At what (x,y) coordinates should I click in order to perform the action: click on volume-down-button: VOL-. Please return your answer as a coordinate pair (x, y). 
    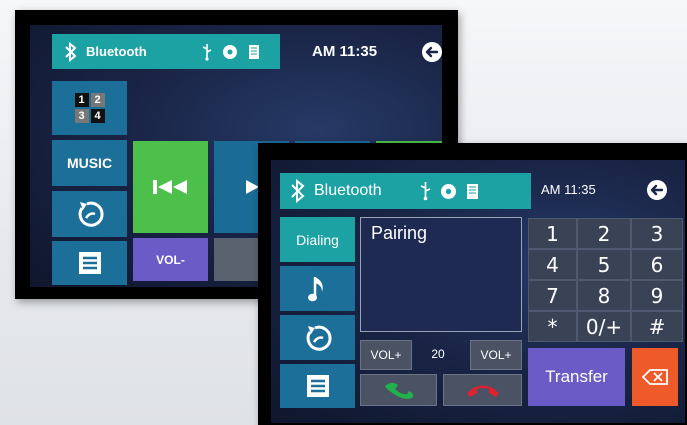
    Looking at the image, I should click on (170, 259).